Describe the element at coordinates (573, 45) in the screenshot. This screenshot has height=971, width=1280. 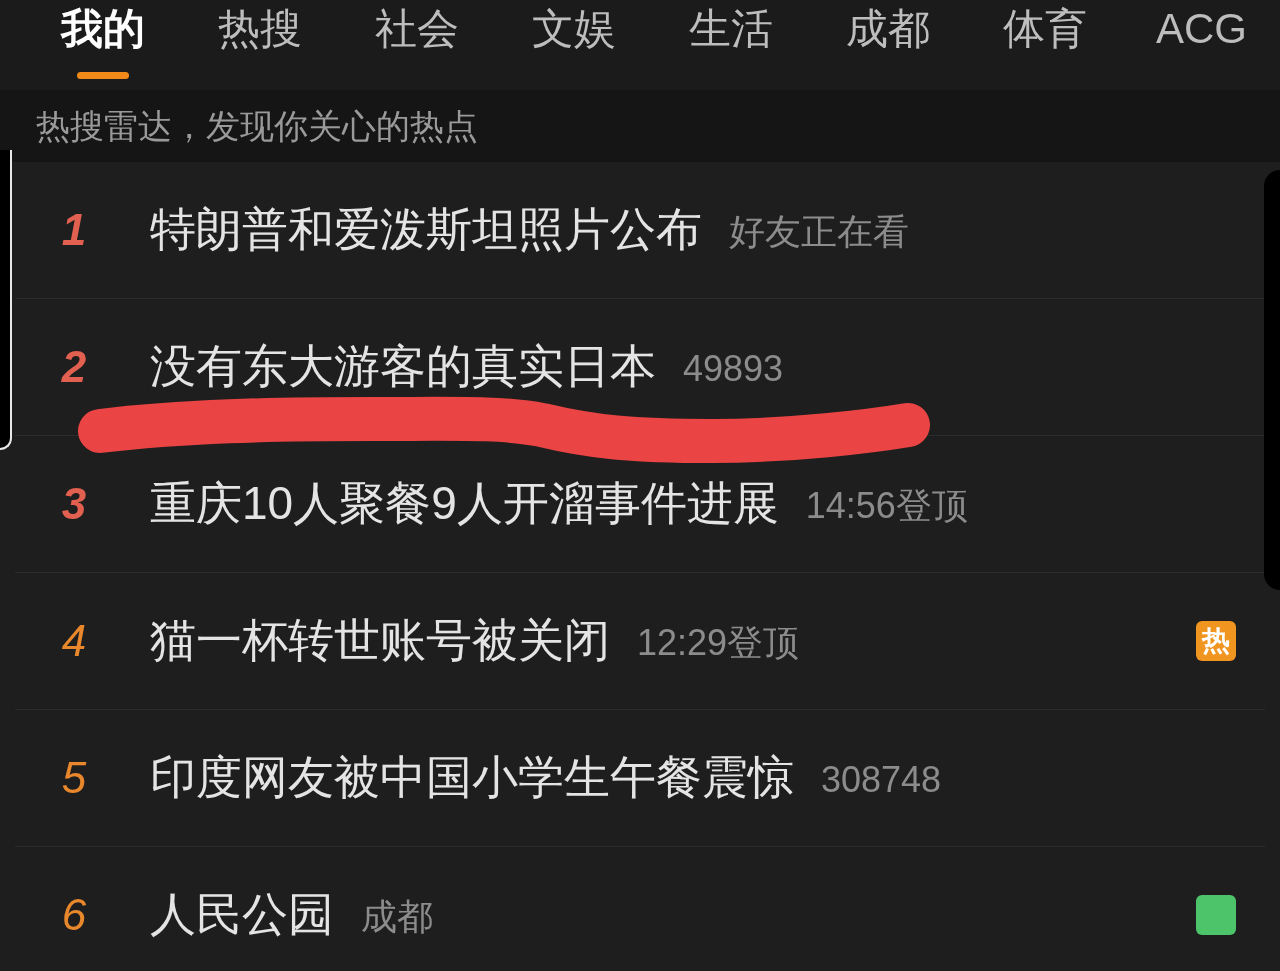
I see `tab: 文娱` at that location.